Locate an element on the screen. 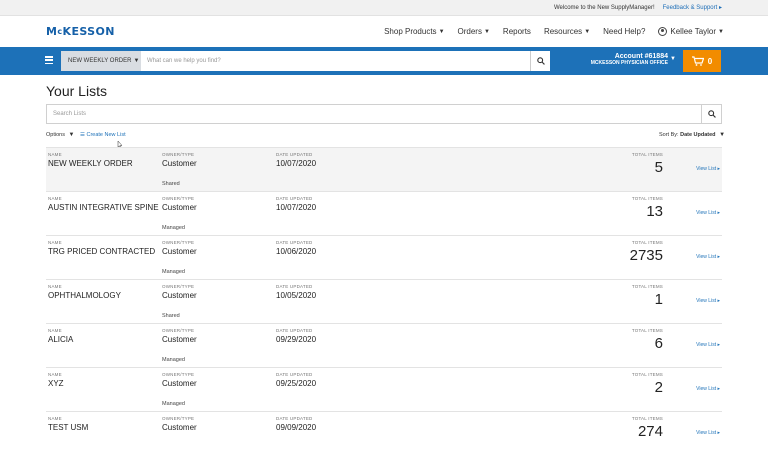  list-date-updated: 10/05/2020 is located at coordinates (296, 295).